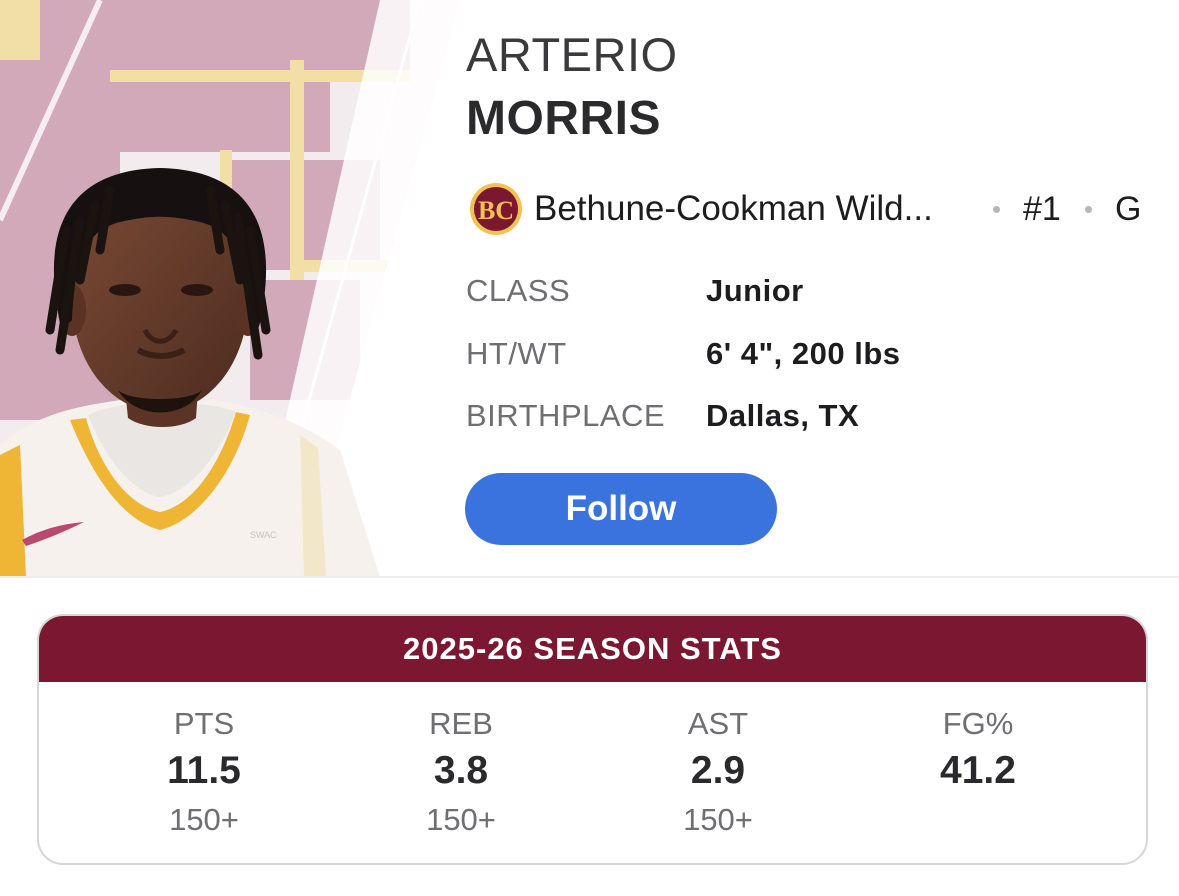 This screenshot has height=896, width=1179. Describe the element at coordinates (518, 290) in the screenshot. I see `class-label: CLASS` at that location.